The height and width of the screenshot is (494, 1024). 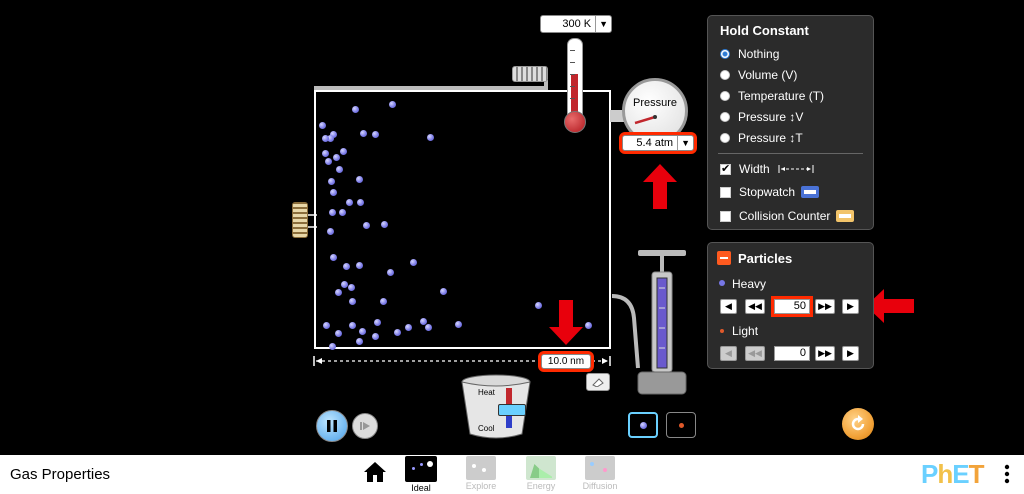 I want to click on light-increment-10-button: ▶▶, so click(x=825, y=353).